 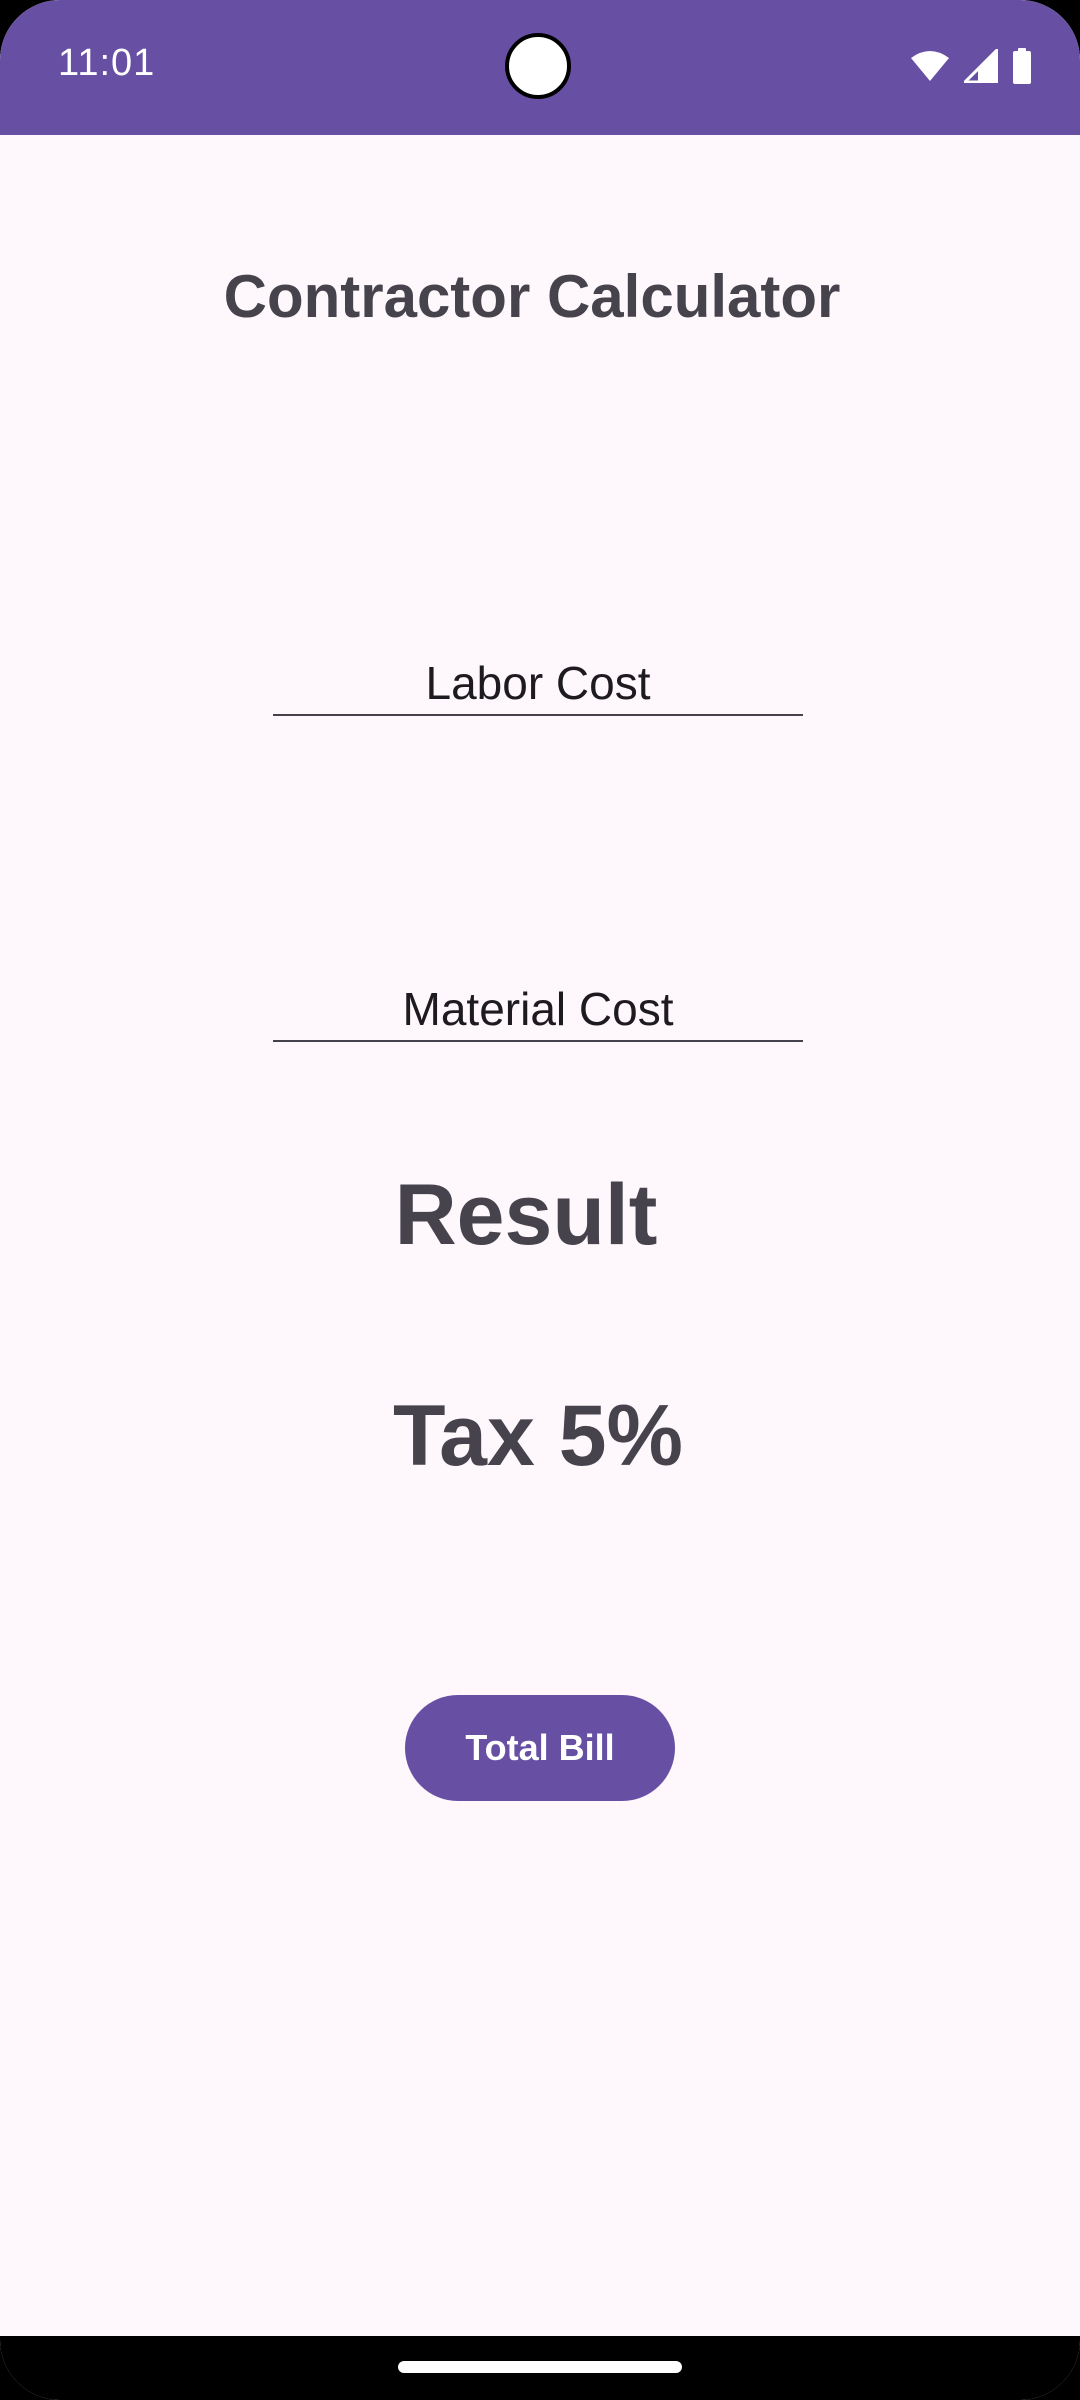 What do you see at coordinates (1022, 66) in the screenshot?
I see `battery-icon` at bounding box center [1022, 66].